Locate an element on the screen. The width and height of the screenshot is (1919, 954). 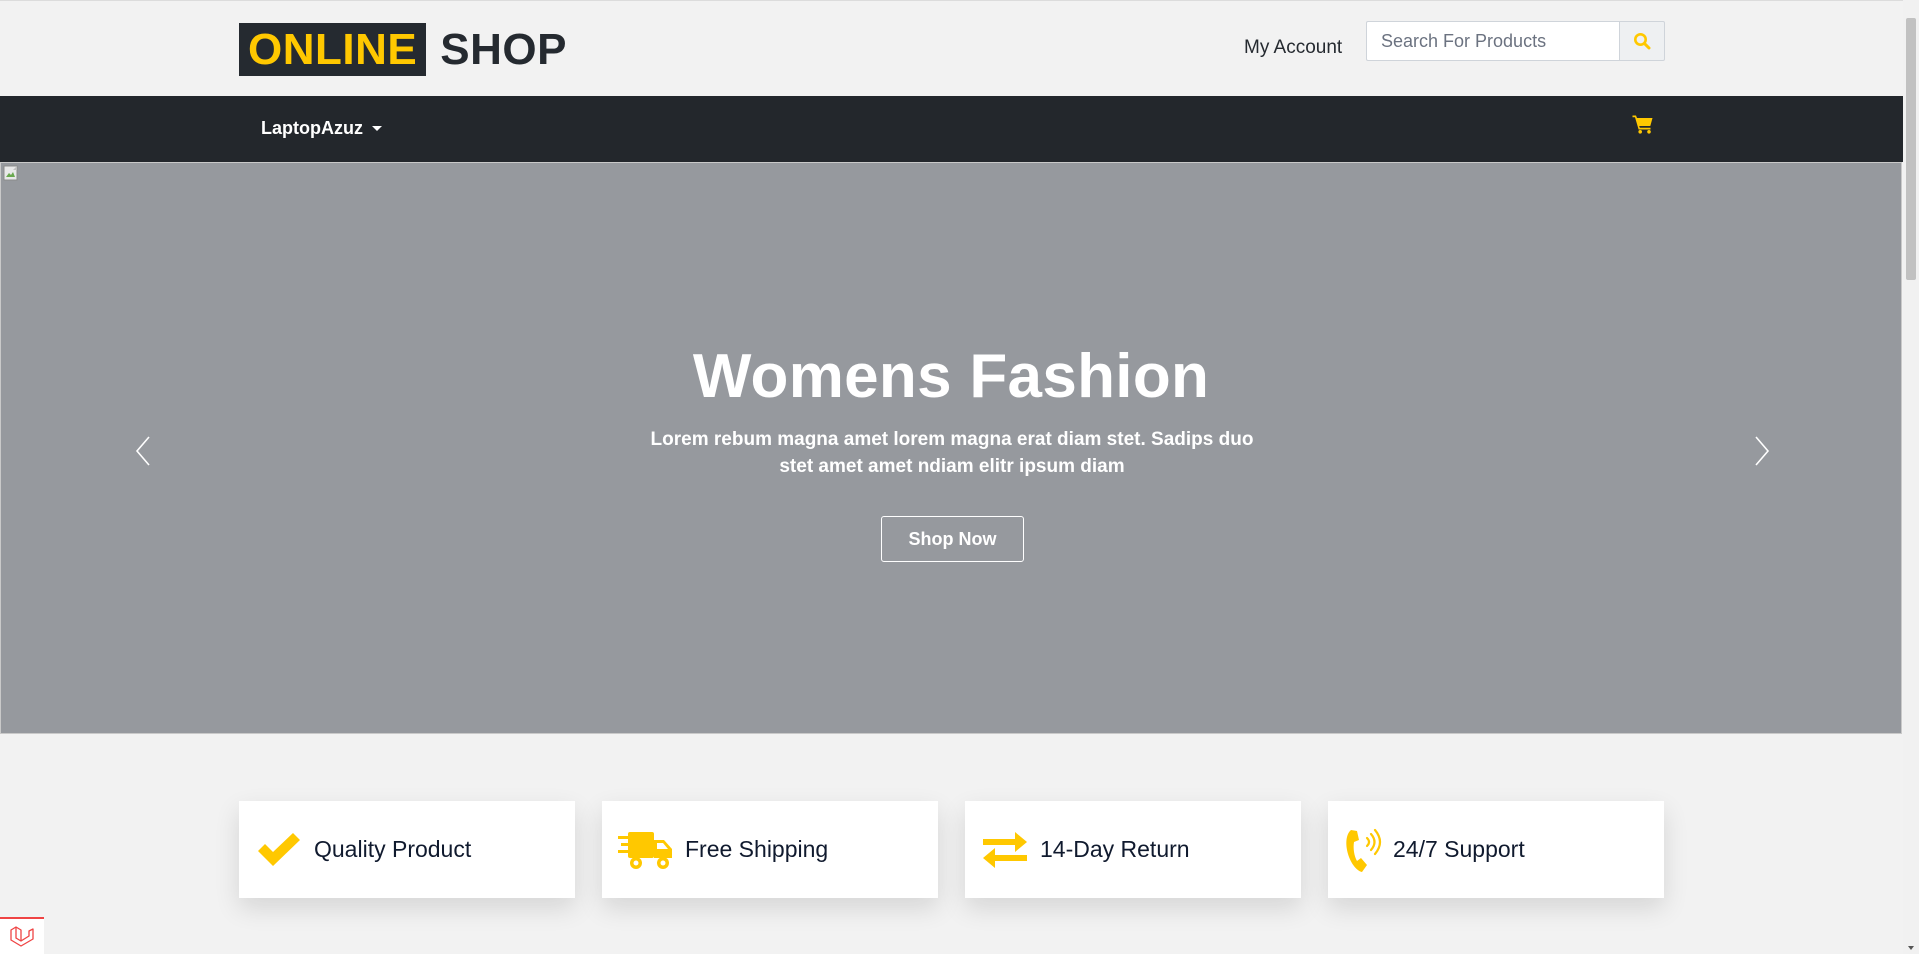
feature-label: 14-Day Return is located at coordinates (1115, 849).